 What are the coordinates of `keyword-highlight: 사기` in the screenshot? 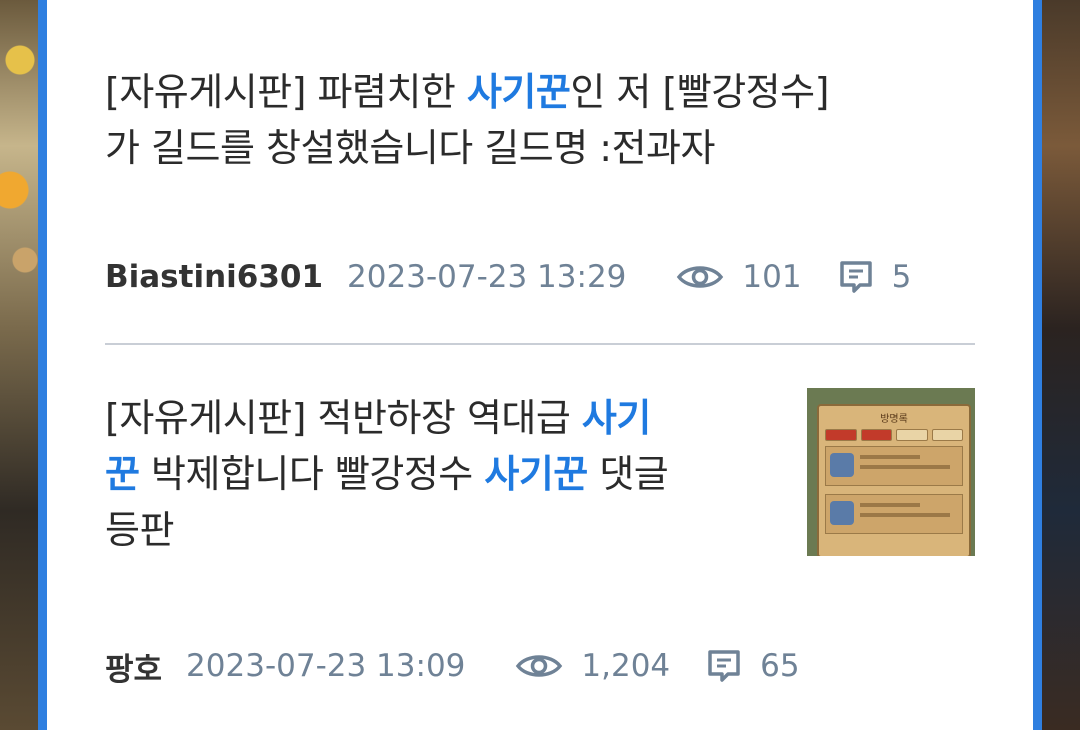 It's located at (616, 418).